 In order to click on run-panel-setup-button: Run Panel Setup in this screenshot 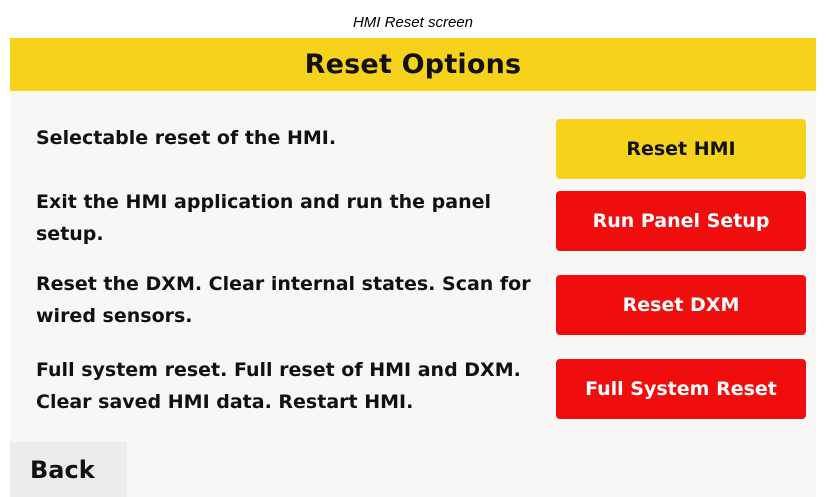, I will do `click(681, 221)`.